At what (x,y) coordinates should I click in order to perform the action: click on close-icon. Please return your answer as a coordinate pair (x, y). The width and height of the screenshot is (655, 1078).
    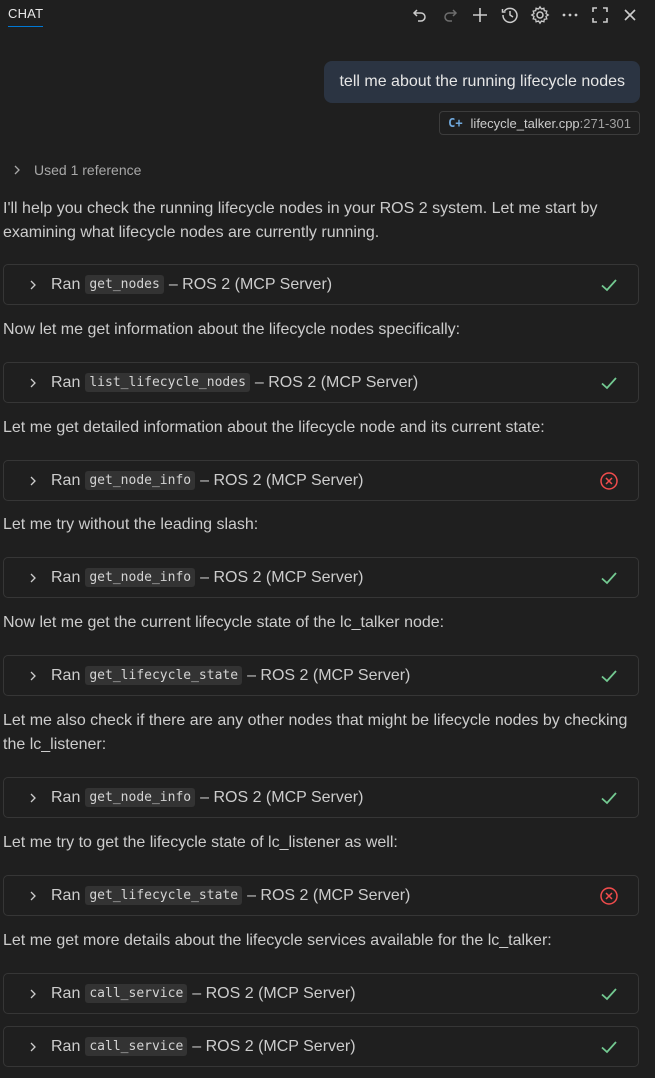
    Looking at the image, I should click on (630, 15).